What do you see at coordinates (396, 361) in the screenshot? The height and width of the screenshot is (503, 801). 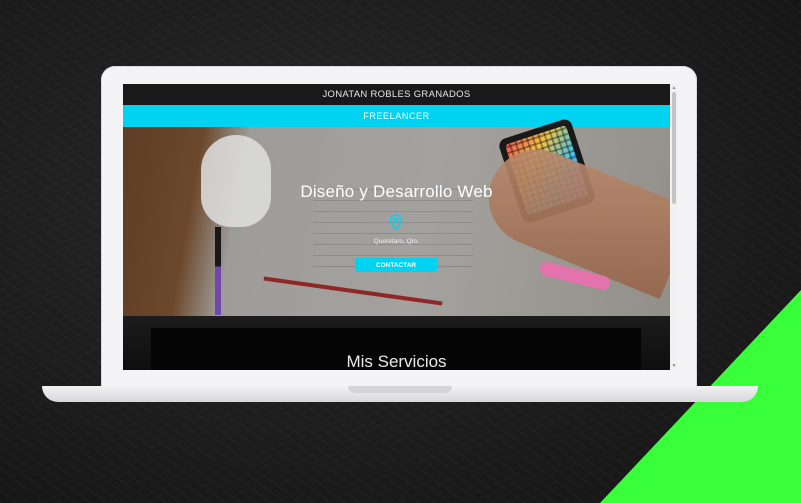 I see `services-title: Mis Servicios` at bounding box center [396, 361].